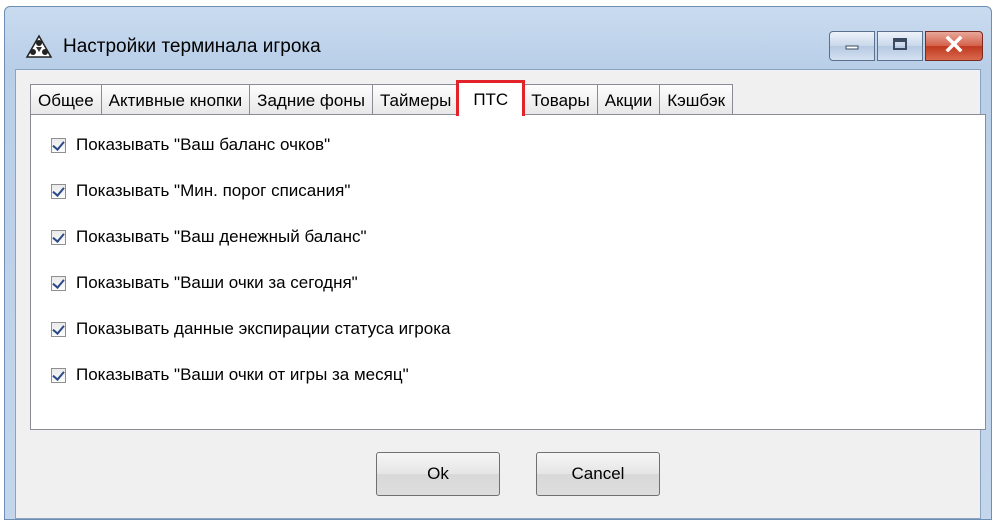  I want to click on tab-goods: Товары, so click(560, 100).